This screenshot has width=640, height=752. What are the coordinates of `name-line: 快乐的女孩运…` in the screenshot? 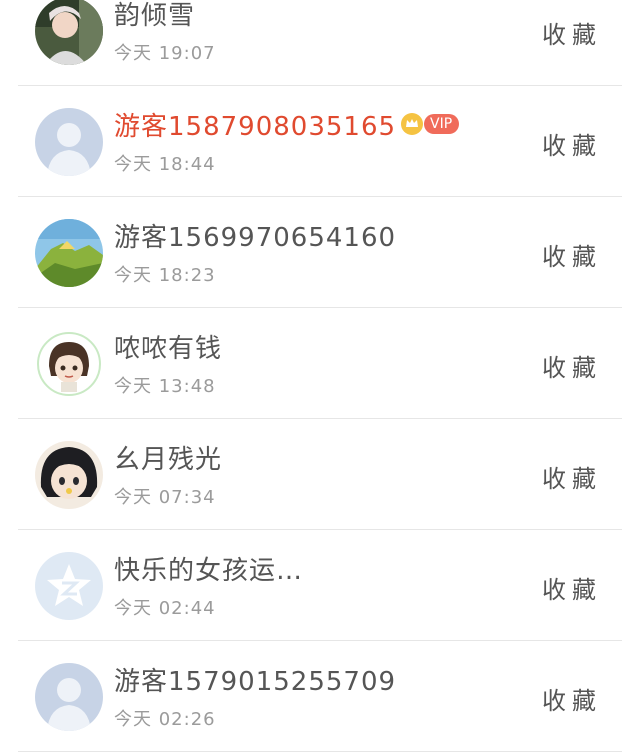 It's located at (208, 568).